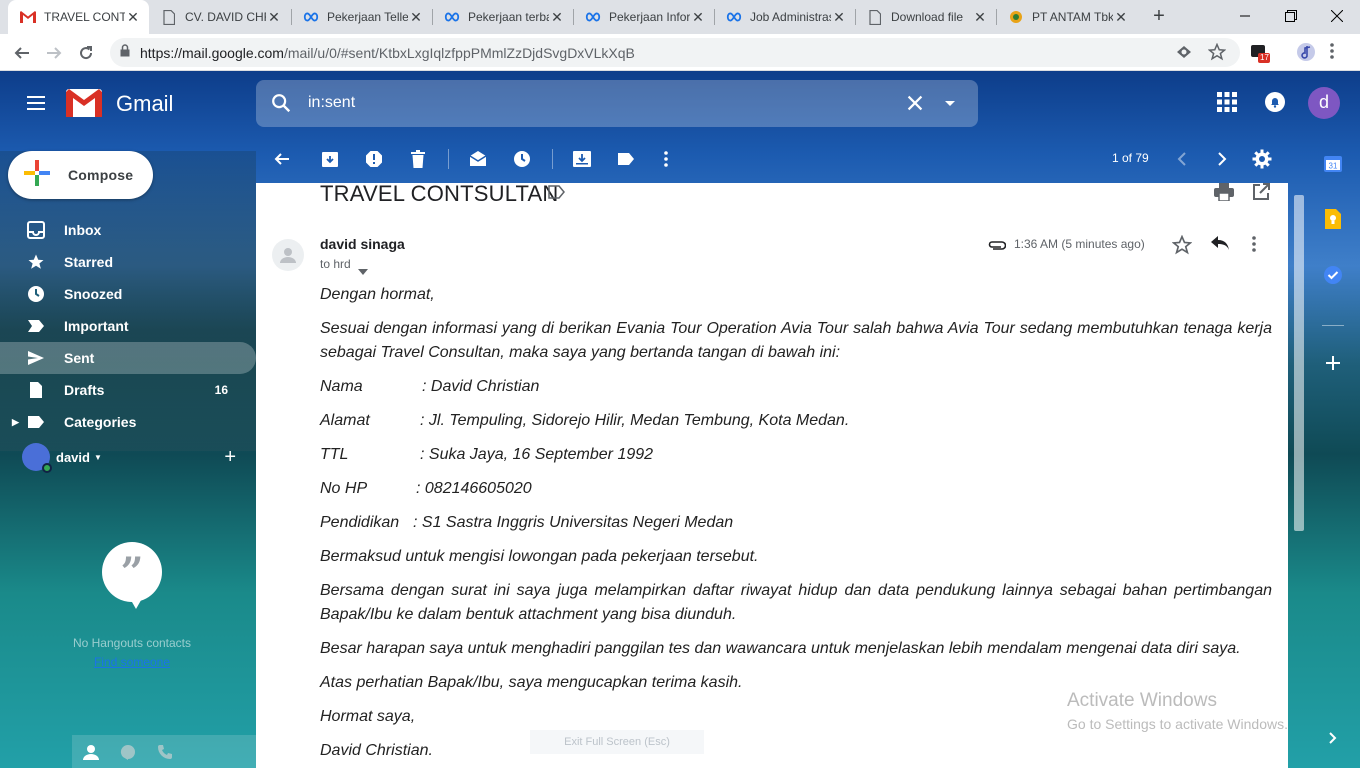 The height and width of the screenshot is (768, 1360). I want to click on delete-icon, so click(418, 159).